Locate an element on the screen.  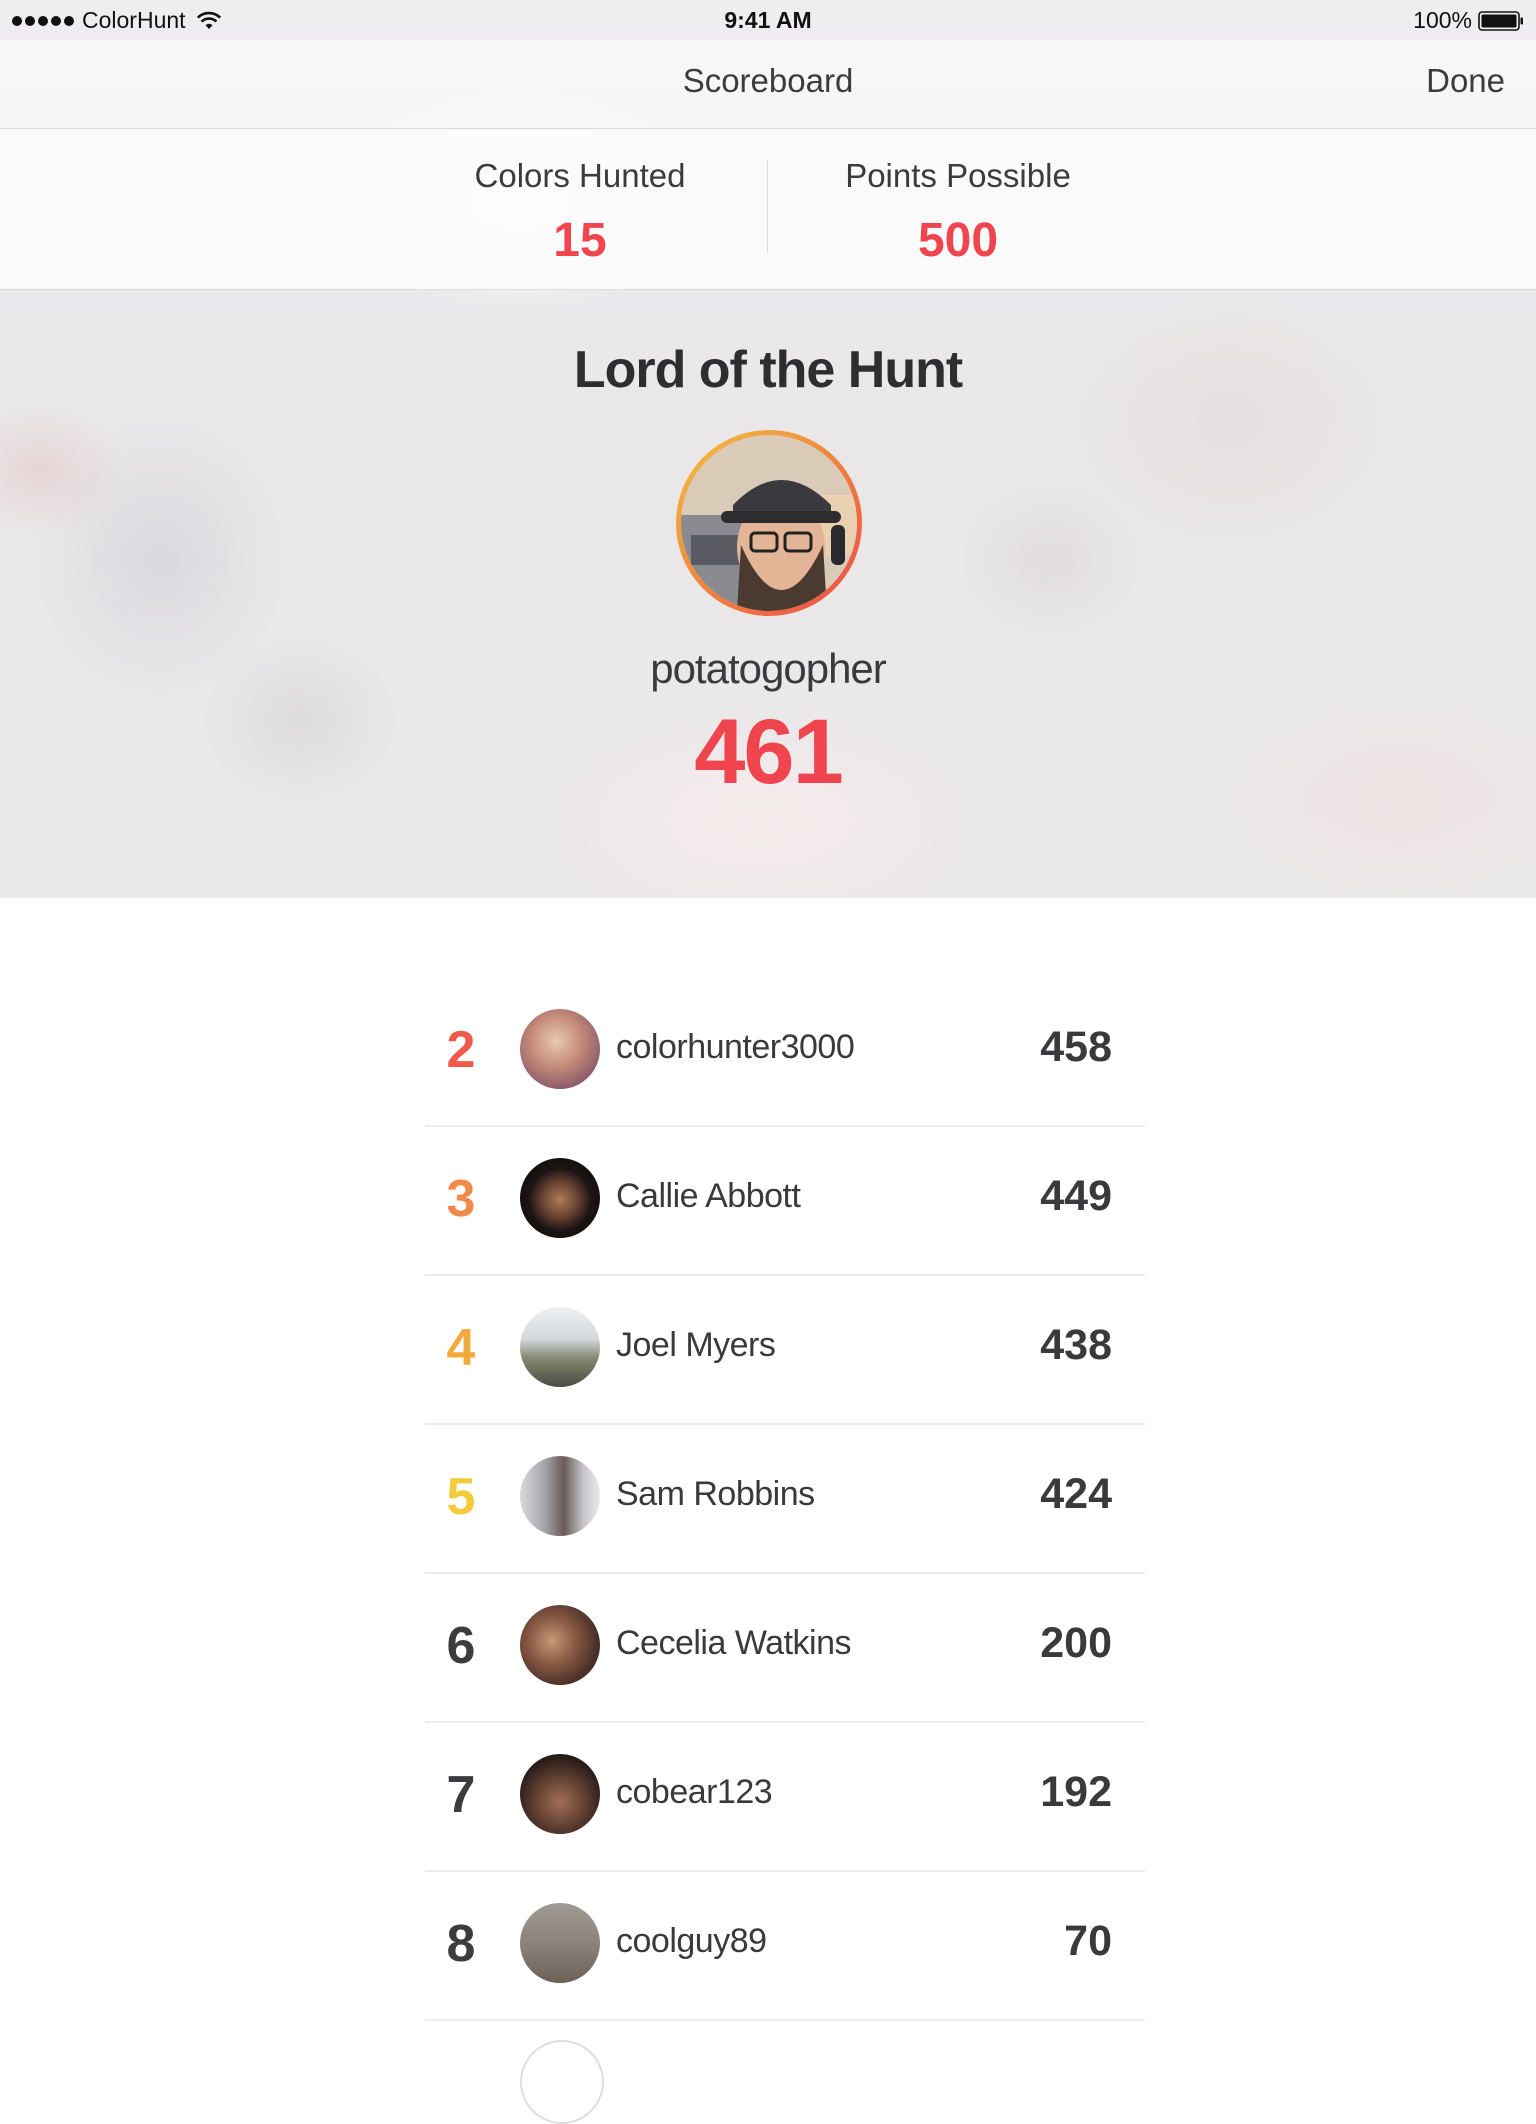
leaderboard-row: 2 colorhunter3000 458 is located at coordinates (785, 1052).